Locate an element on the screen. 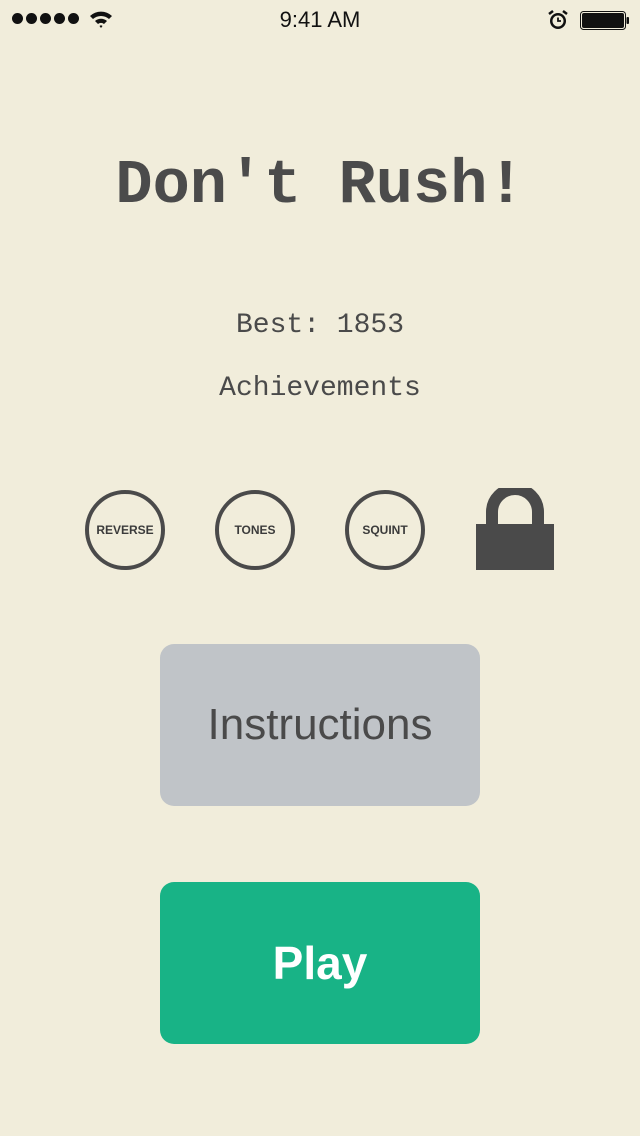  status-time: 9:41 AM is located at coordinates (320, 19).